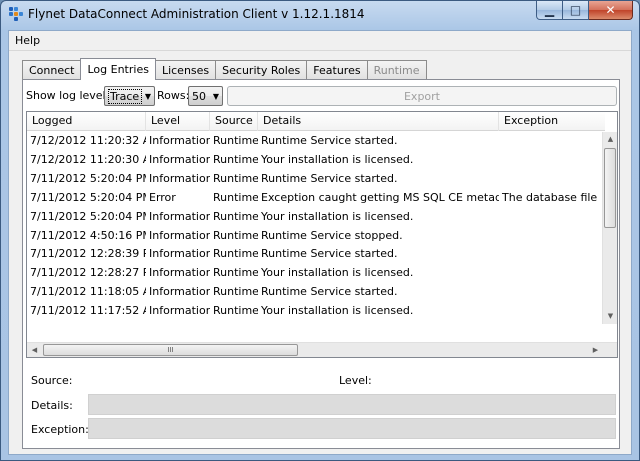 The image size is (640, 461). What do you see at coordinates (610, 188) in the screenshot?
I see `vertical-scroll-thumb` at bounding box center [610, 188].